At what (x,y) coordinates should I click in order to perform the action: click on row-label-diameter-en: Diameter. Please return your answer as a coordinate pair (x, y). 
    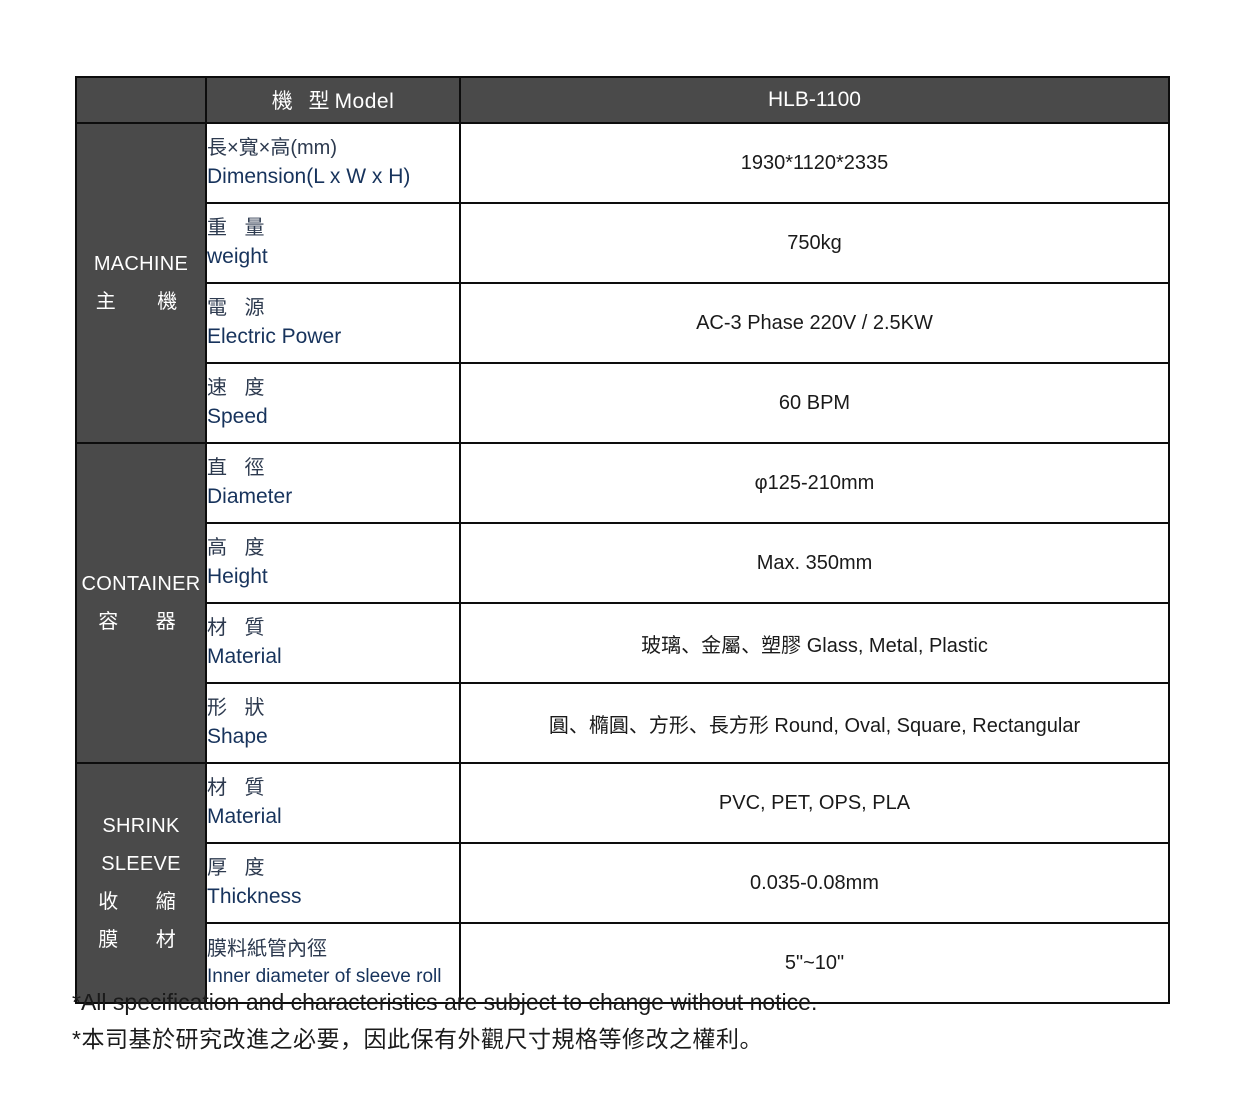
    Looking at the image, I should click on (250, 497).